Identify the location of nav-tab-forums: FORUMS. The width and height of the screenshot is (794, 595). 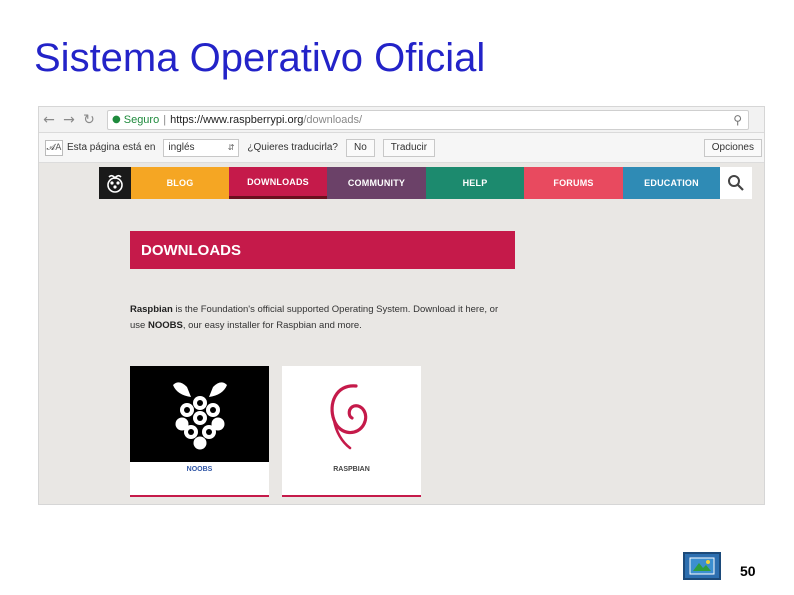
(573, 183).